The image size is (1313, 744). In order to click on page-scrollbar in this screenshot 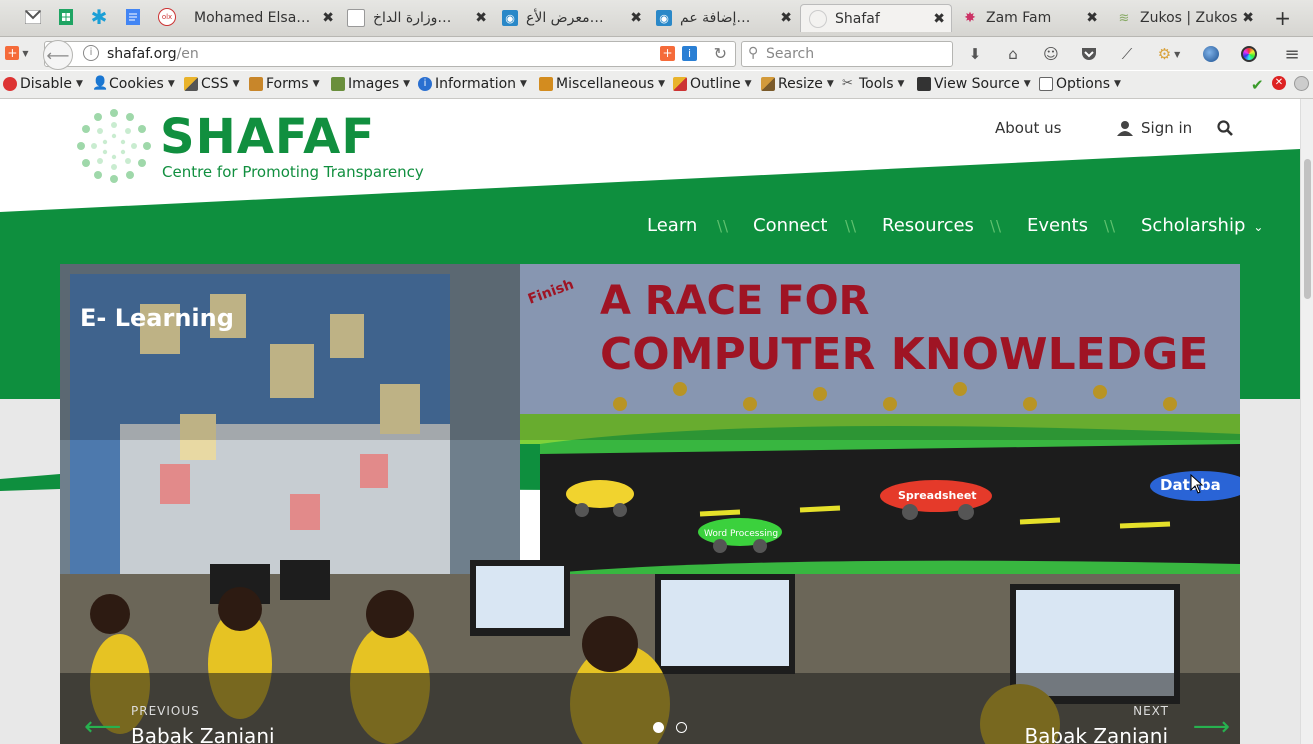, I will do `click(1306, 421)`.